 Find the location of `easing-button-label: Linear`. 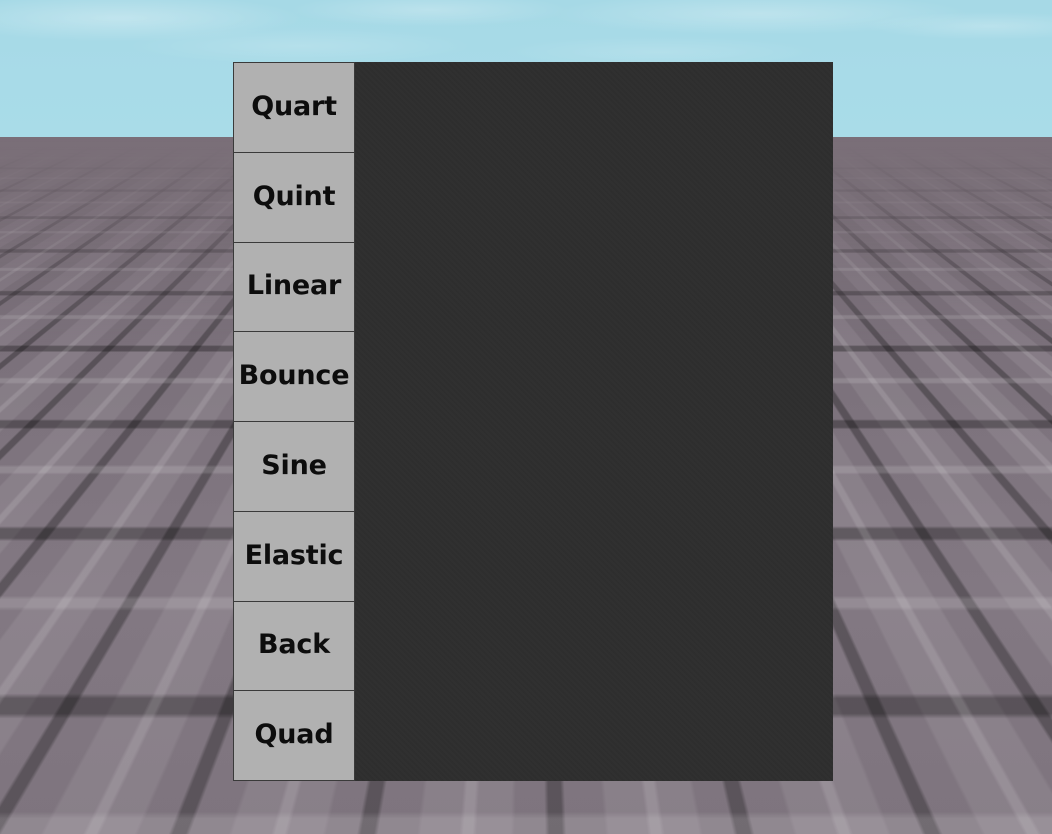

easing-button-label: Linear is located at coordinates (294, 286).